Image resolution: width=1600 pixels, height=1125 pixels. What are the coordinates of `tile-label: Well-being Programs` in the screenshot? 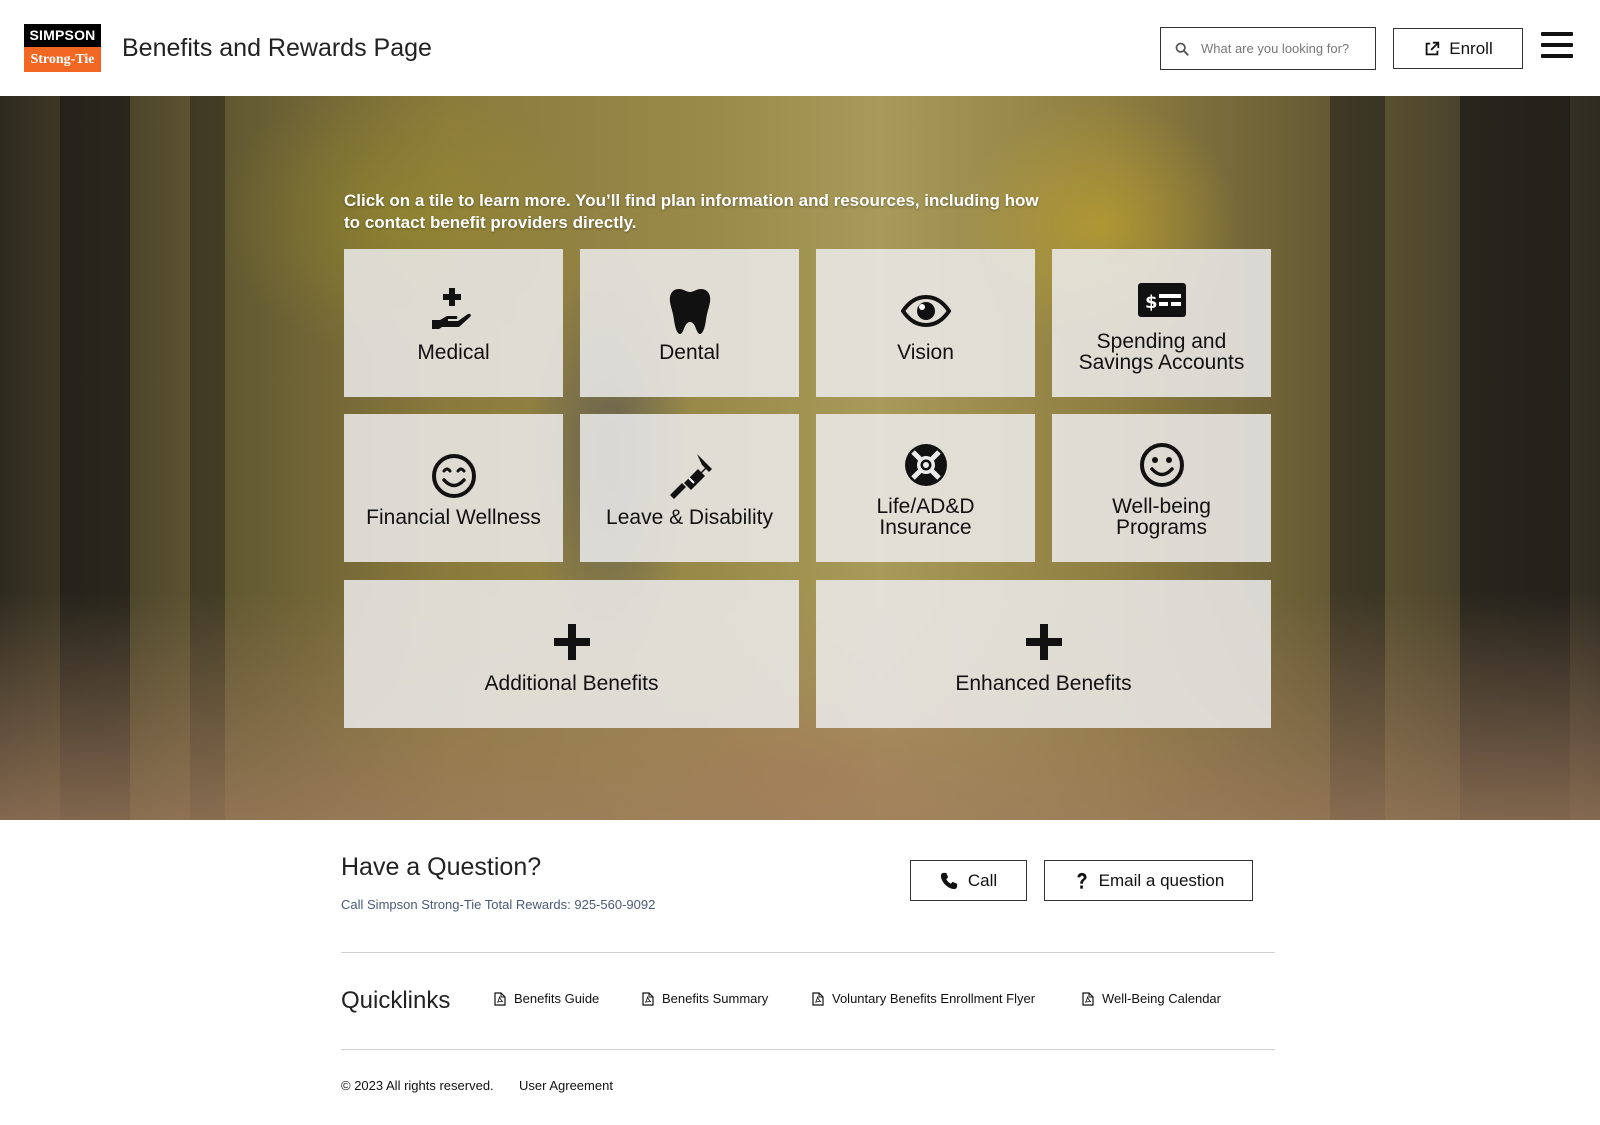 It's located at (1161, 517).